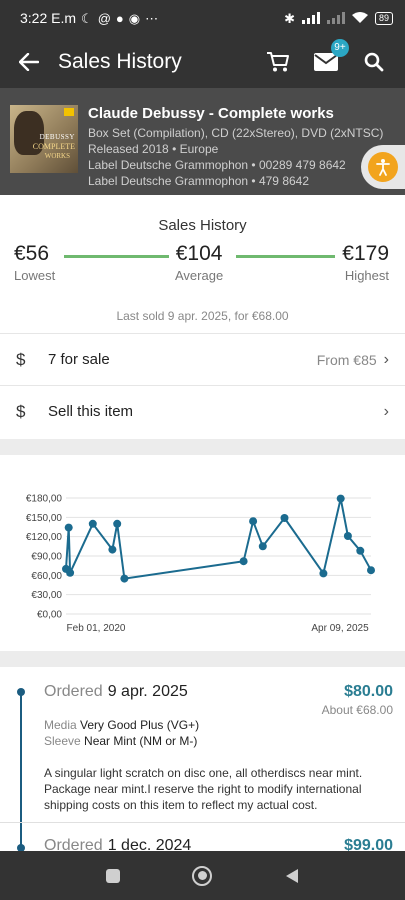 The width and height of the screenshot is (405, 900). I want to click on release-title: Claude Debussy - Complete works, so click(211, 113).